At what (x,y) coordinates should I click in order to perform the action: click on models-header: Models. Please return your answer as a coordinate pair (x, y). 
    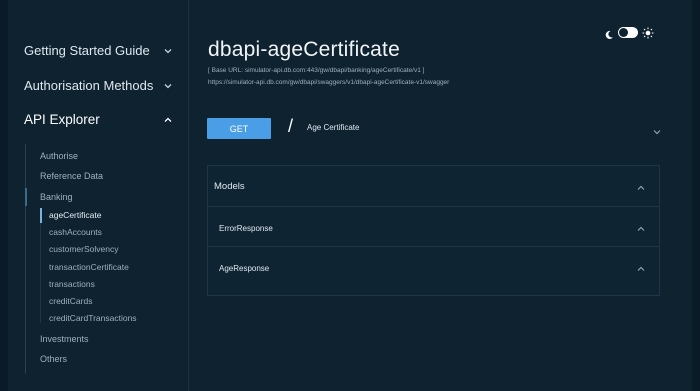
    Looking at the image, I should click on (433, 186).